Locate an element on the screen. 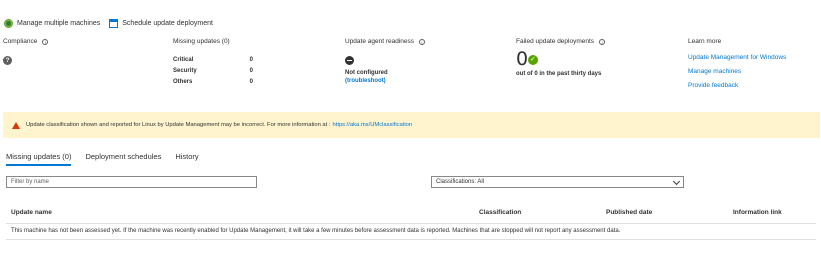  row-label: Critical is located at coordinates (183, 60).